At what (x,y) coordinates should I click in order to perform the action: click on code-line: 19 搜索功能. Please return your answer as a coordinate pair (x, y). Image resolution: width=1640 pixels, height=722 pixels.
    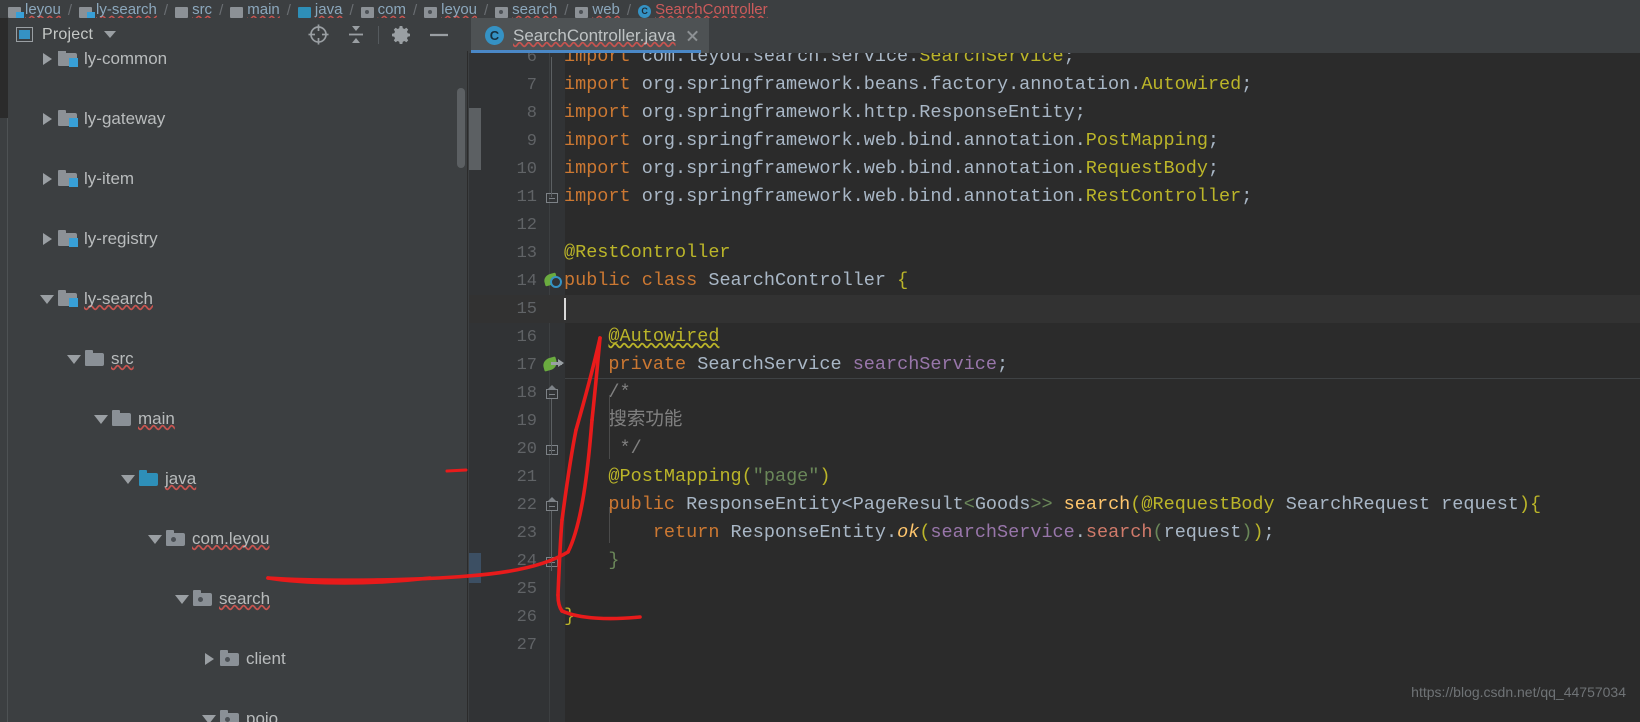
    Looking at the image, I should click on (1054, 421).